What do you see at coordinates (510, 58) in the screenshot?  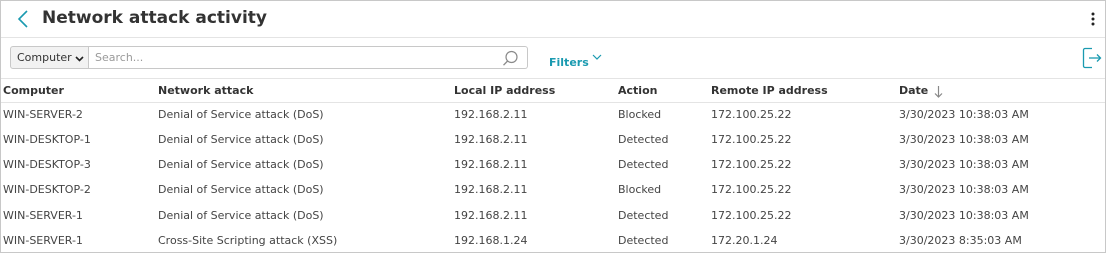 I see `search-icon` at bounding box center [510, 58].